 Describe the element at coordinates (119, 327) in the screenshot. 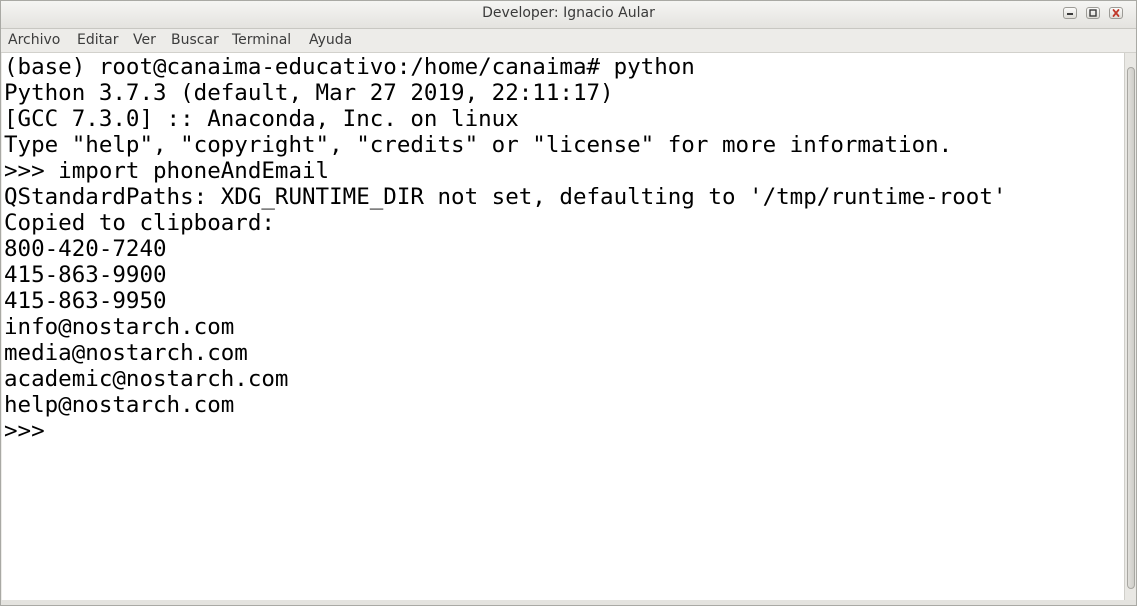

I see `terminal-line: info@nostarch.com` at that location.